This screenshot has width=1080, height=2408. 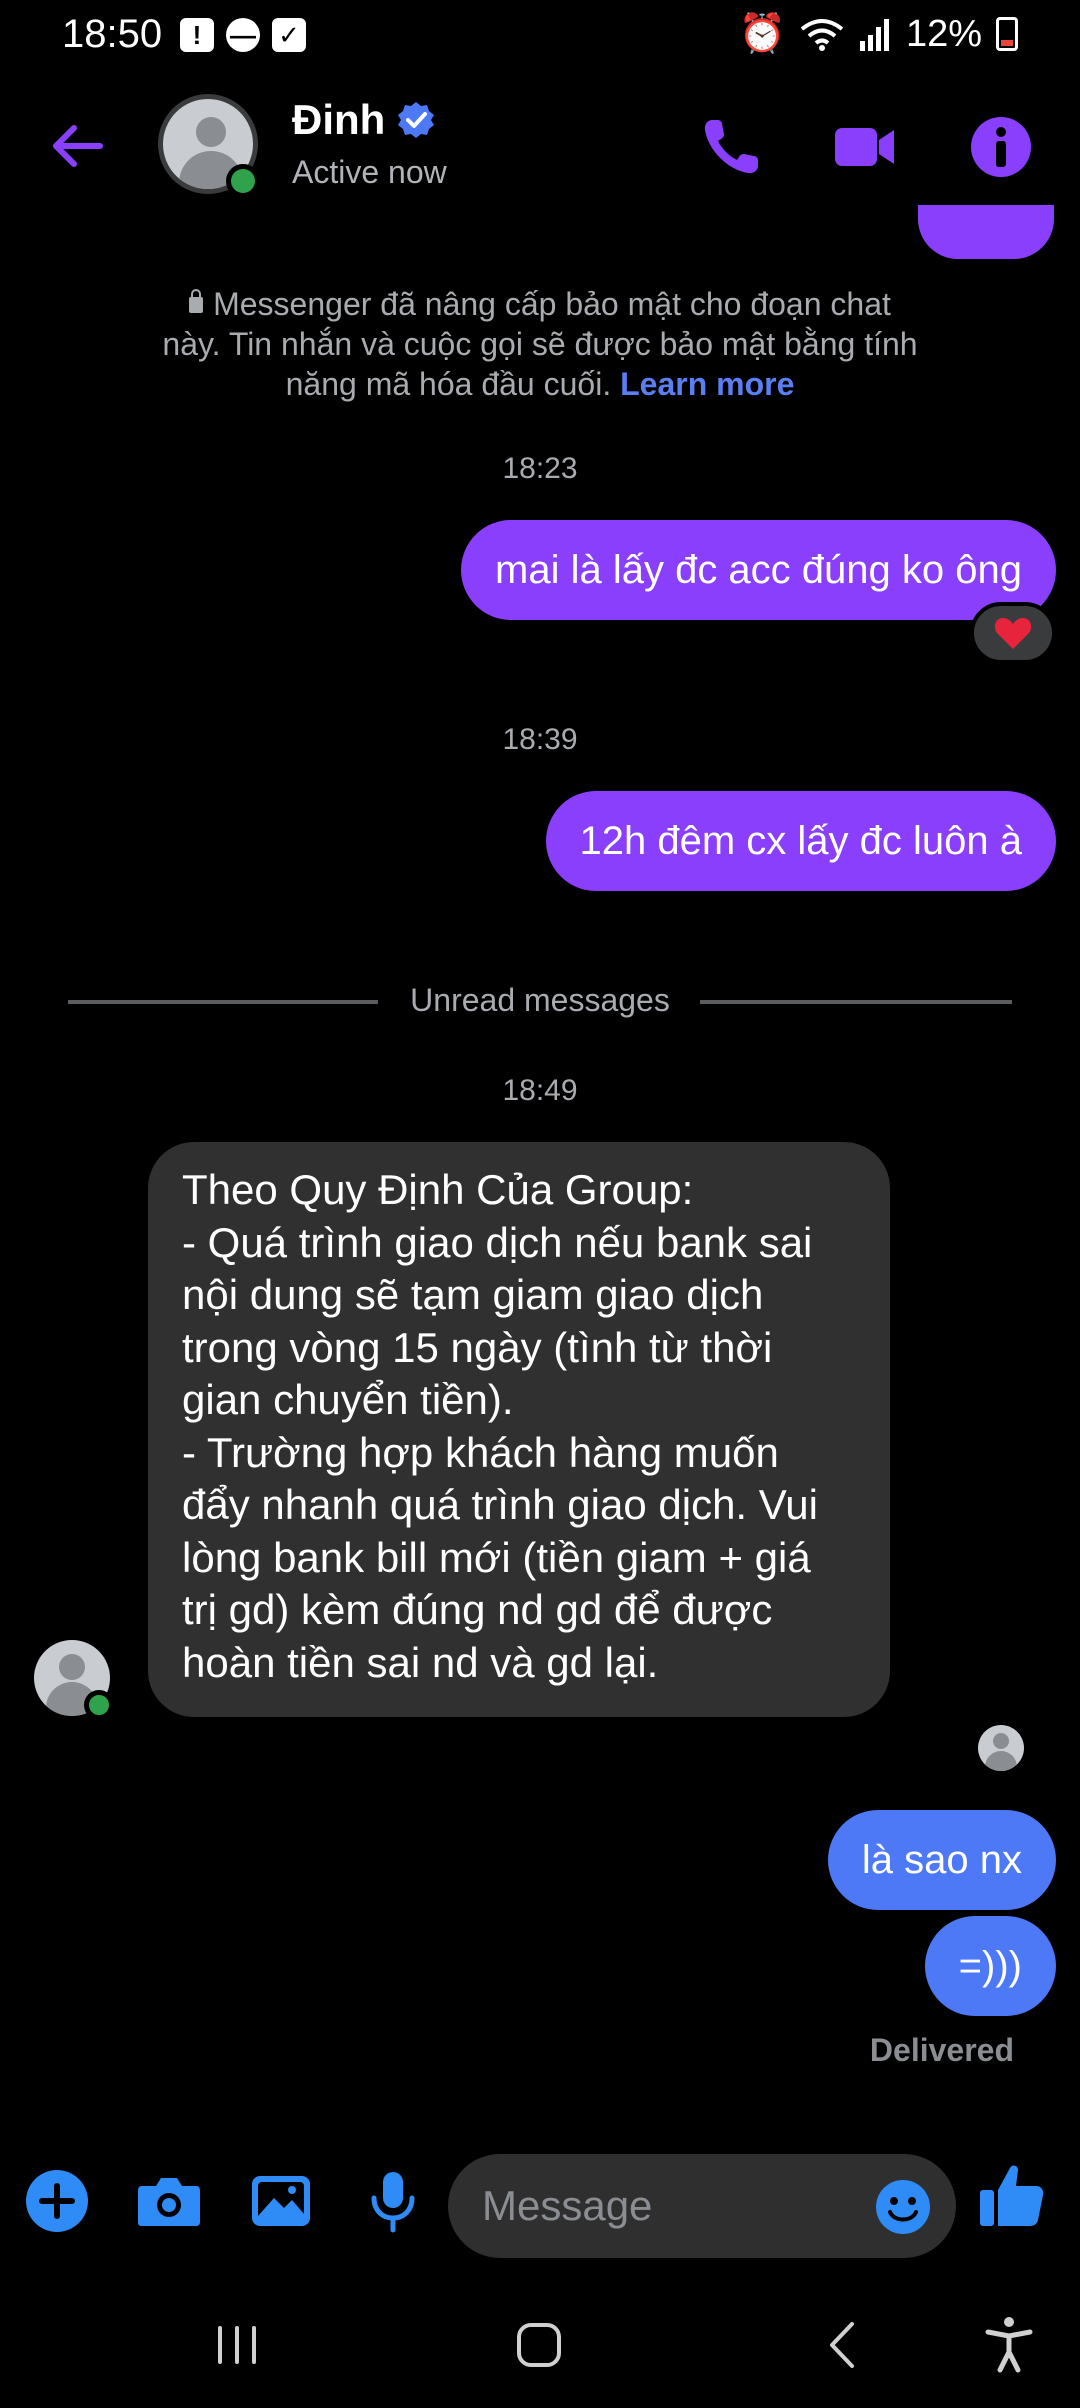 I want to click on back-icon, so click(x=843, y=2345).